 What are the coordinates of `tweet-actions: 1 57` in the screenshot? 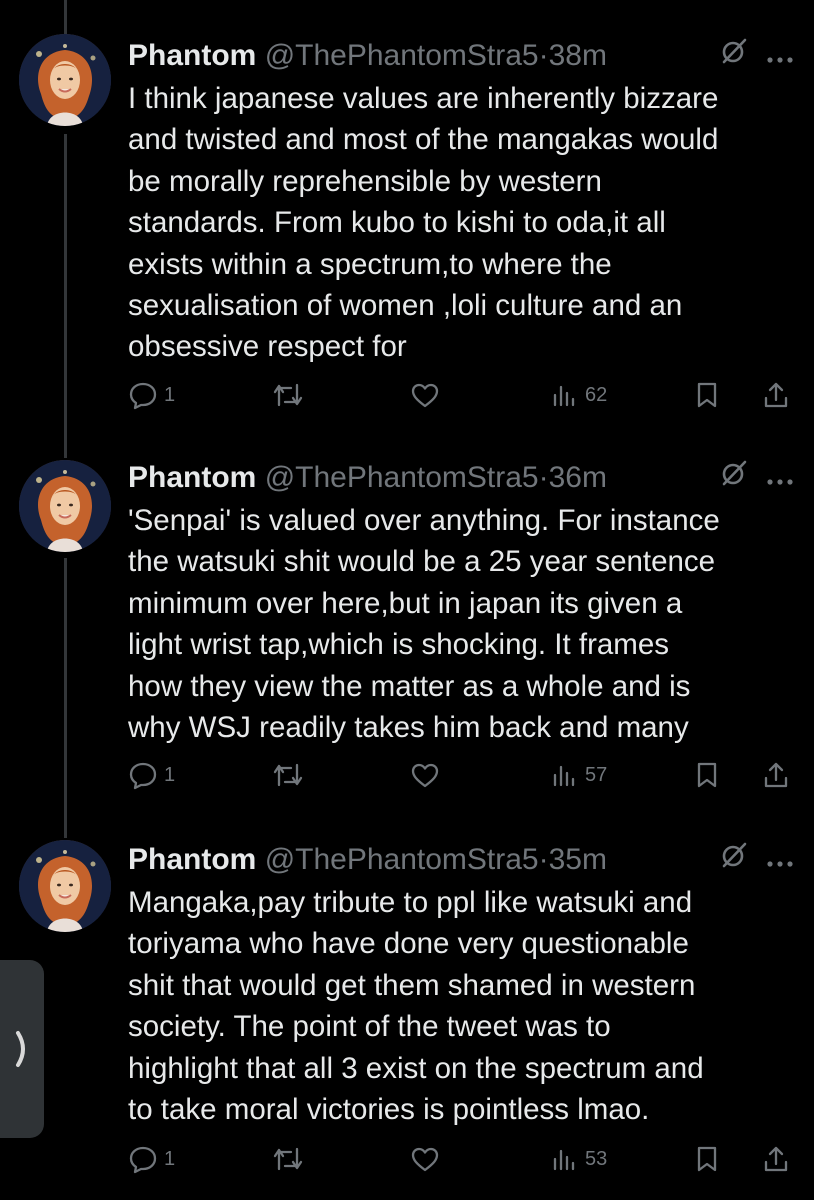 It's located at (463, 775).